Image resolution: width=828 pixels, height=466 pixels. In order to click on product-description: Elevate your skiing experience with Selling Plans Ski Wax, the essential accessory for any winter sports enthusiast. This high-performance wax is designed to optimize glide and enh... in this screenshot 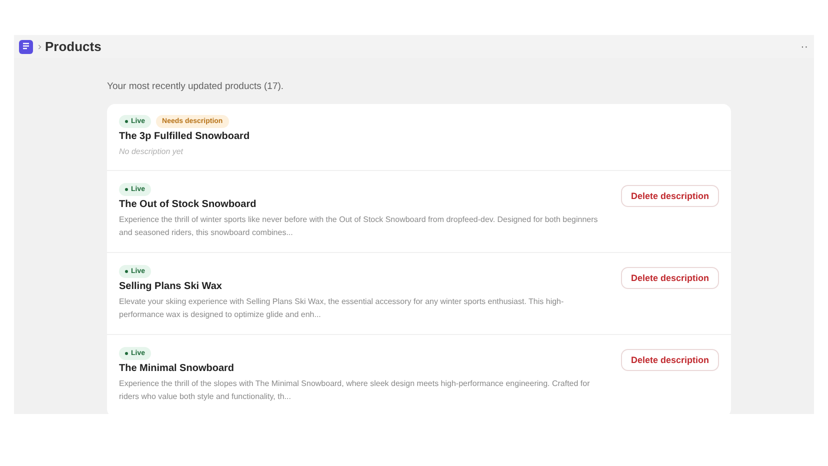, I will do `click(342, 308)`.